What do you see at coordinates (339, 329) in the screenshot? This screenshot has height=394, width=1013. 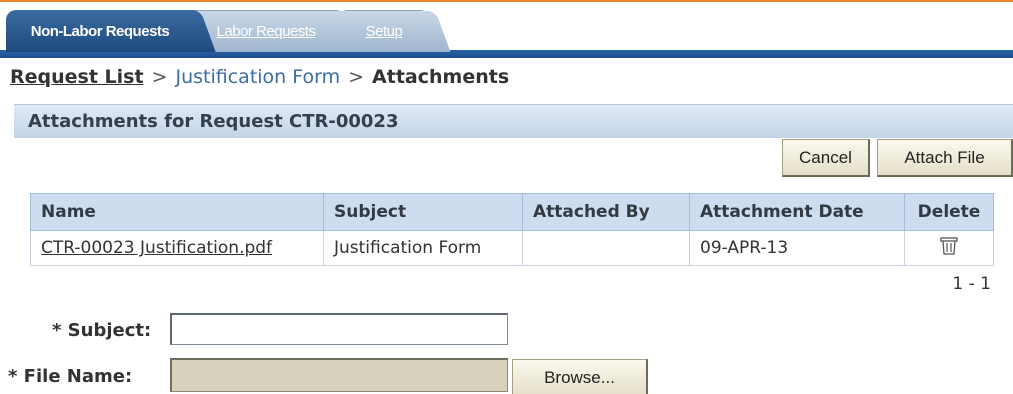 I see `subject-input` at bounding box center [339, 329].